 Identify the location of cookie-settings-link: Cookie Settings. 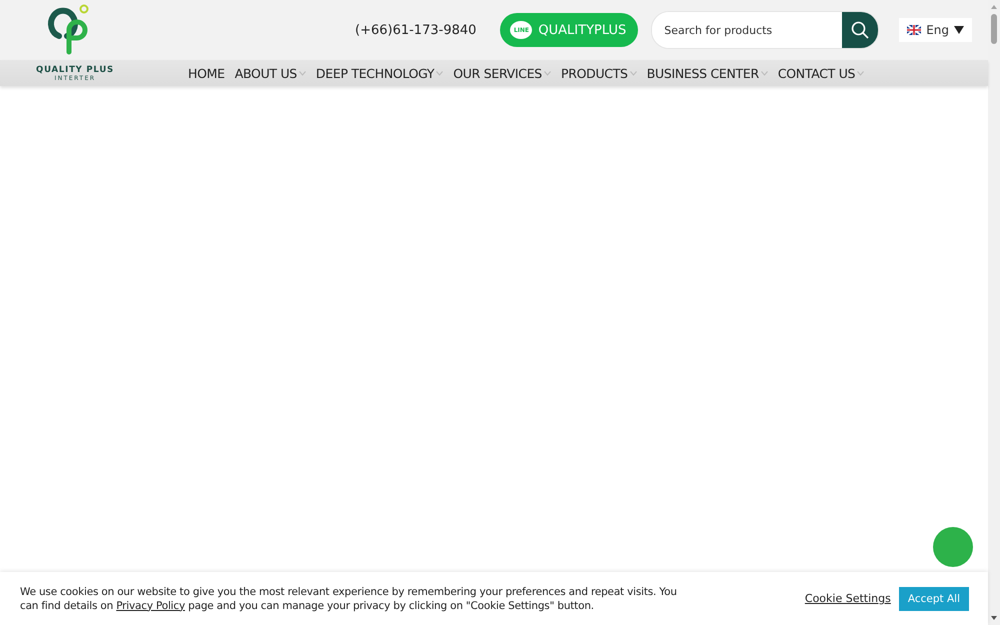
(847, 598).